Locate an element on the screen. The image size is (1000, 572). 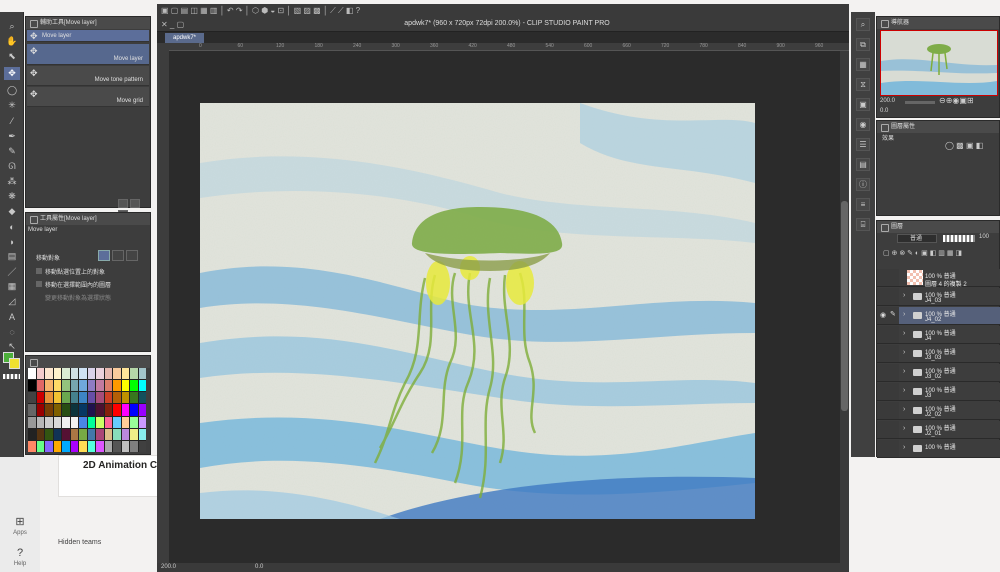
sub-color is located at coordinates (14, 363).